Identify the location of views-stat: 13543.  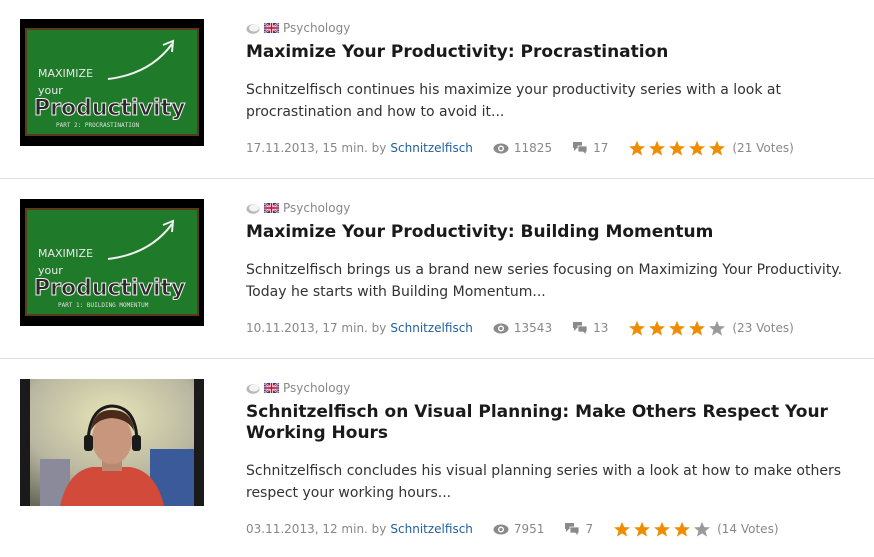
(522, 328).